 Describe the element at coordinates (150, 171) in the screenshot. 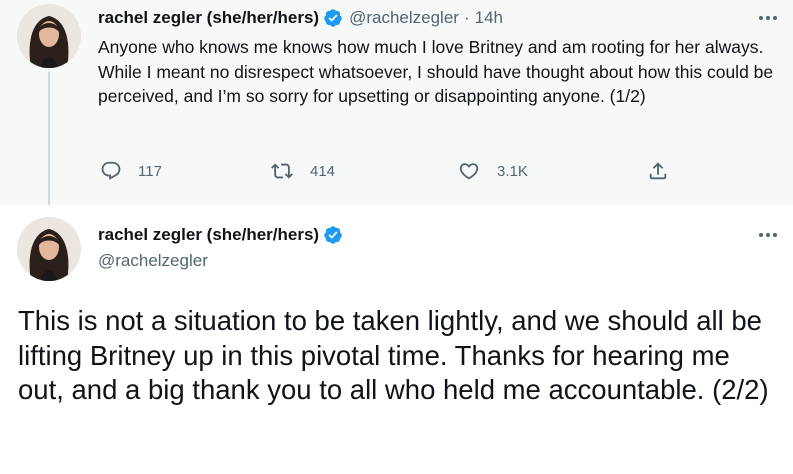

I see `reply-count: 117` at that location.